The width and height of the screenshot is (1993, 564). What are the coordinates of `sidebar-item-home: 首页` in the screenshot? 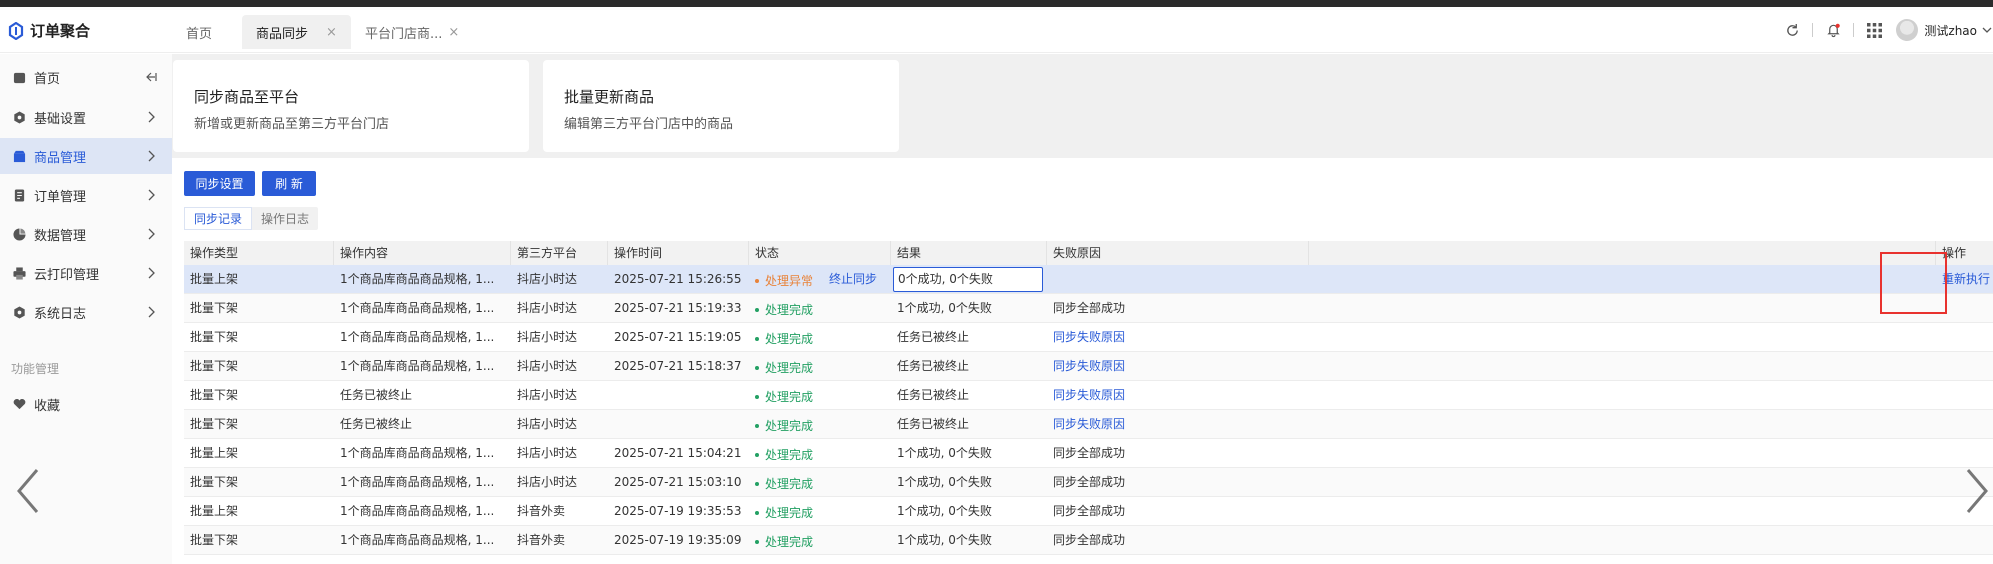 It's located at (86, 77).